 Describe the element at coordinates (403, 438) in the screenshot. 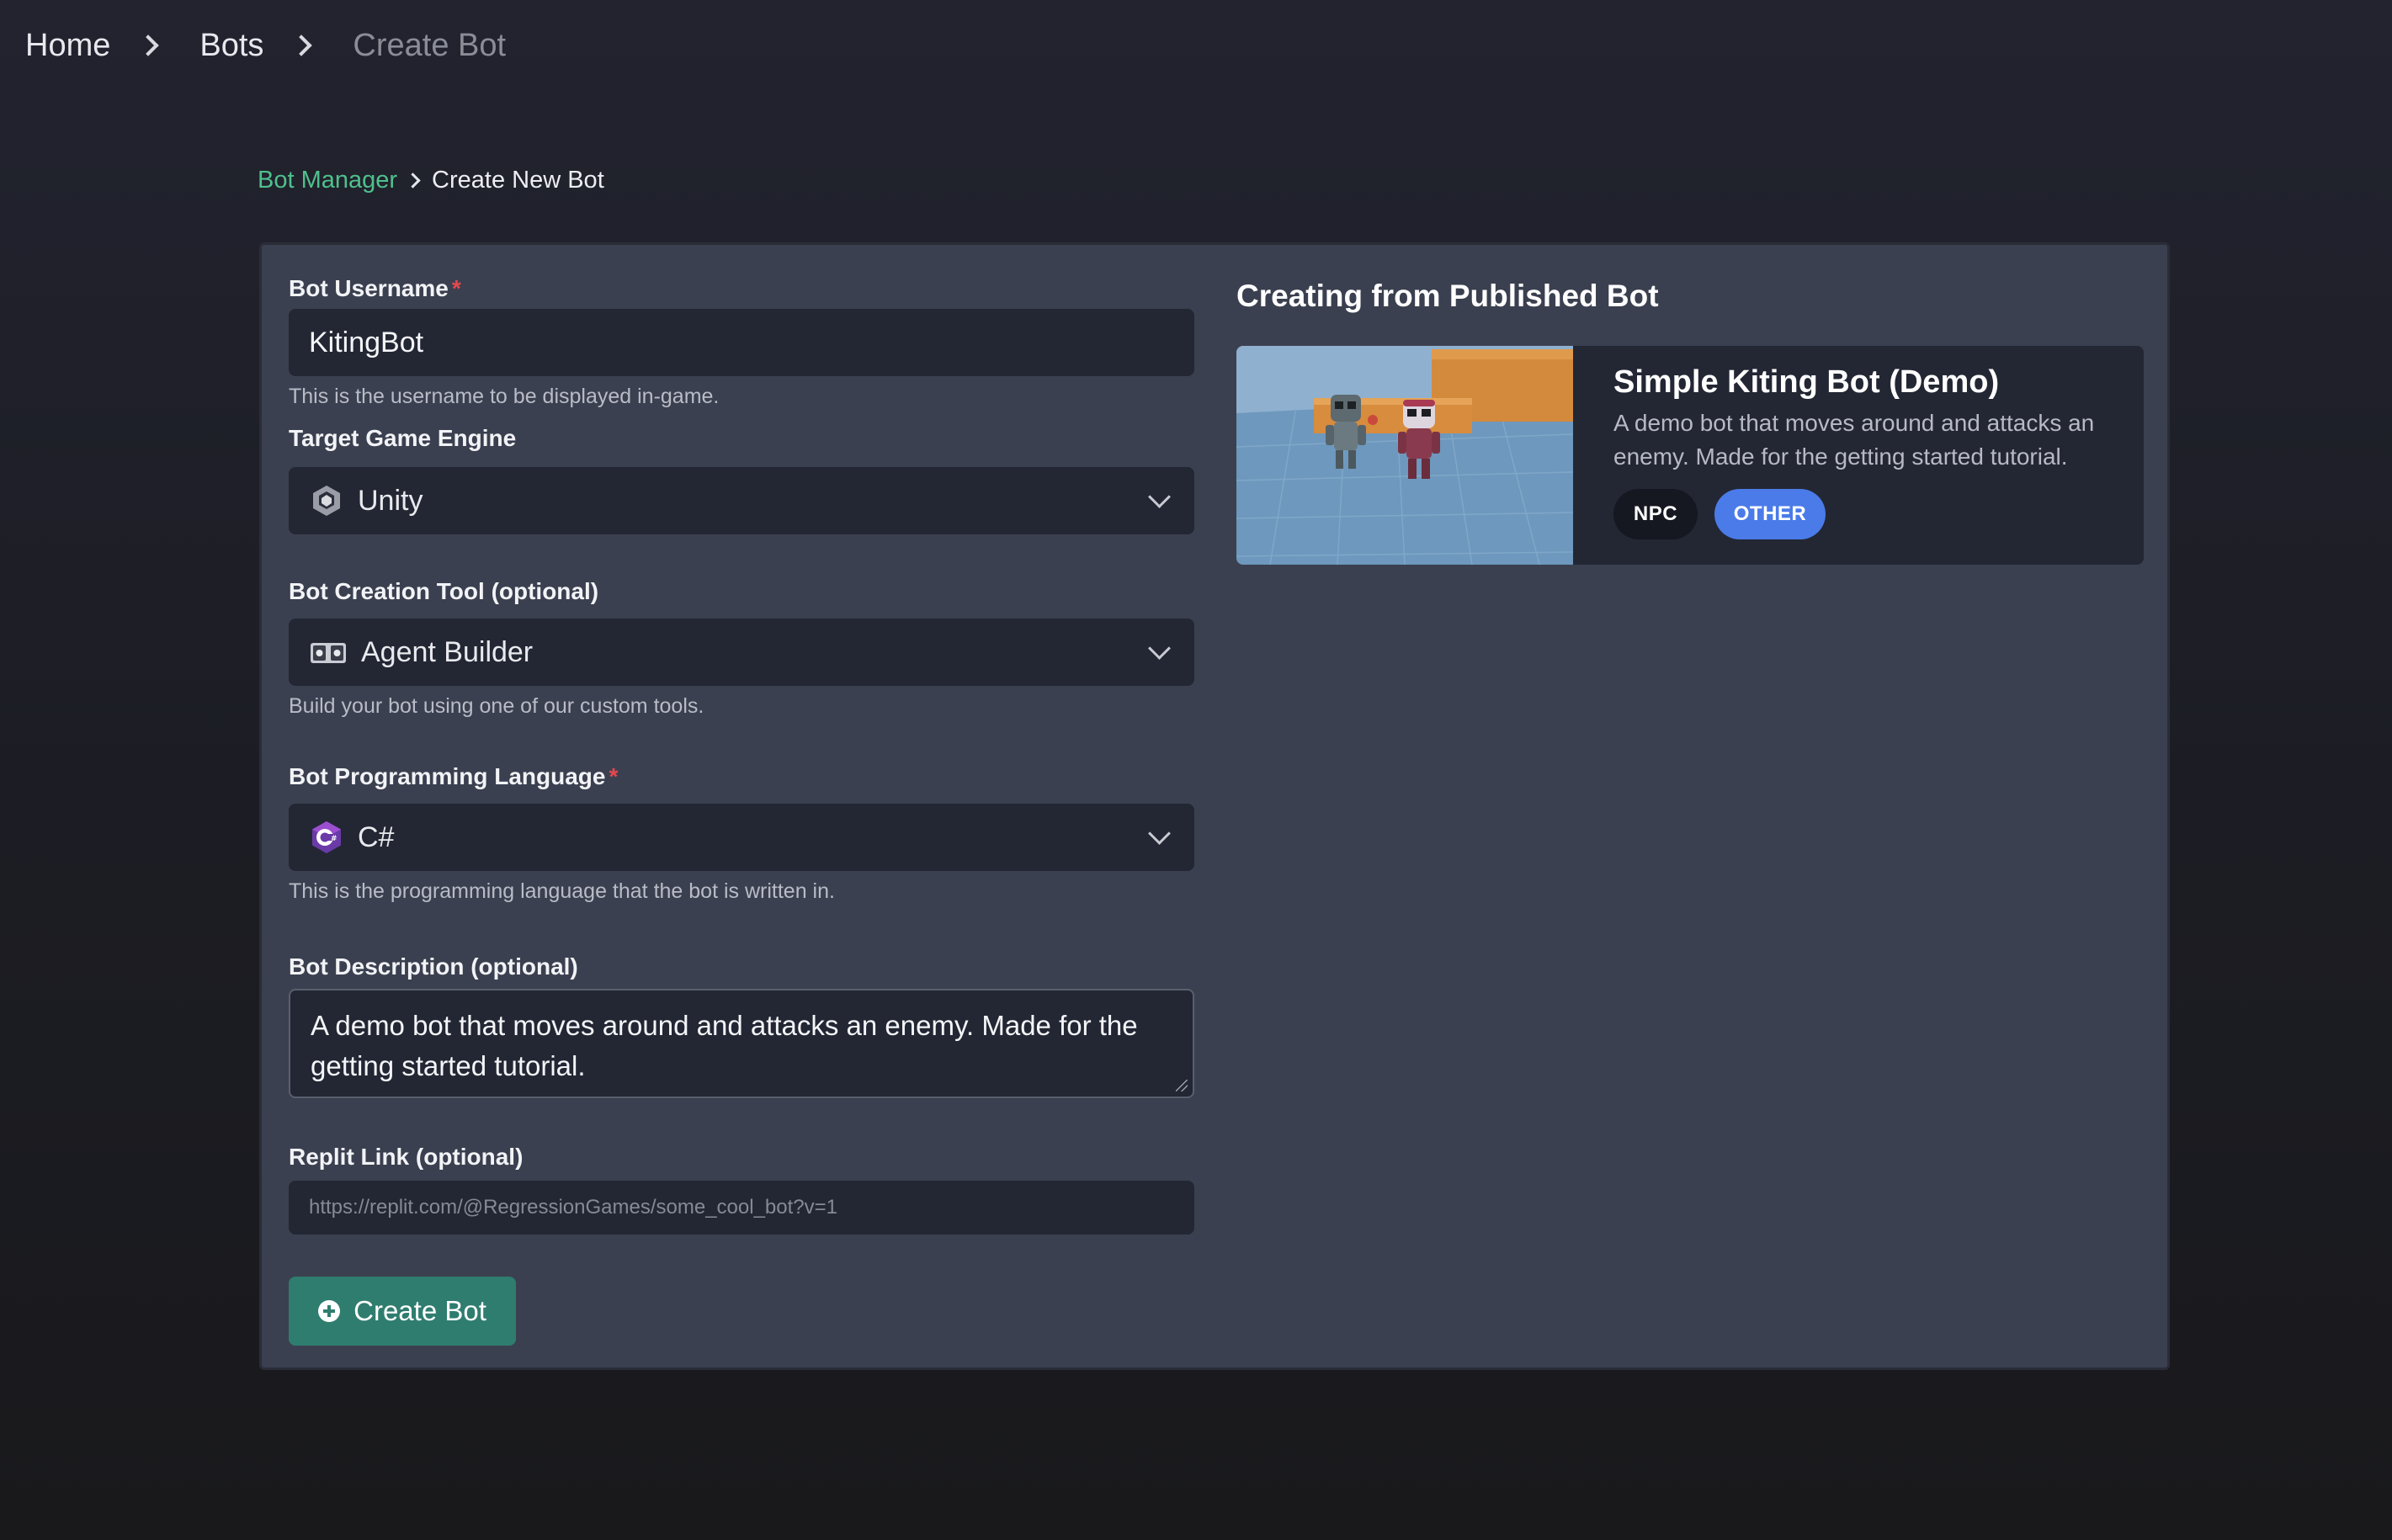

I see `engine-label: Target Game Engine` at that location.